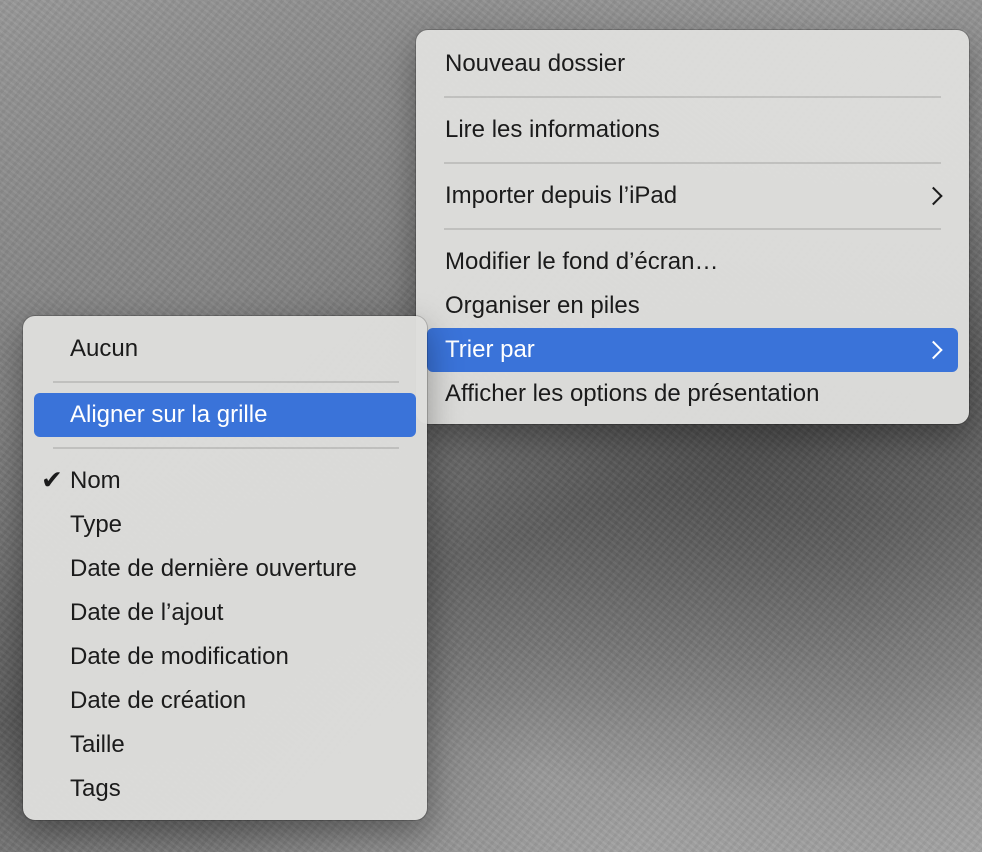  I want to click on menu-item-show-view-options: Afficher les options de présentation, so click(692, 394).